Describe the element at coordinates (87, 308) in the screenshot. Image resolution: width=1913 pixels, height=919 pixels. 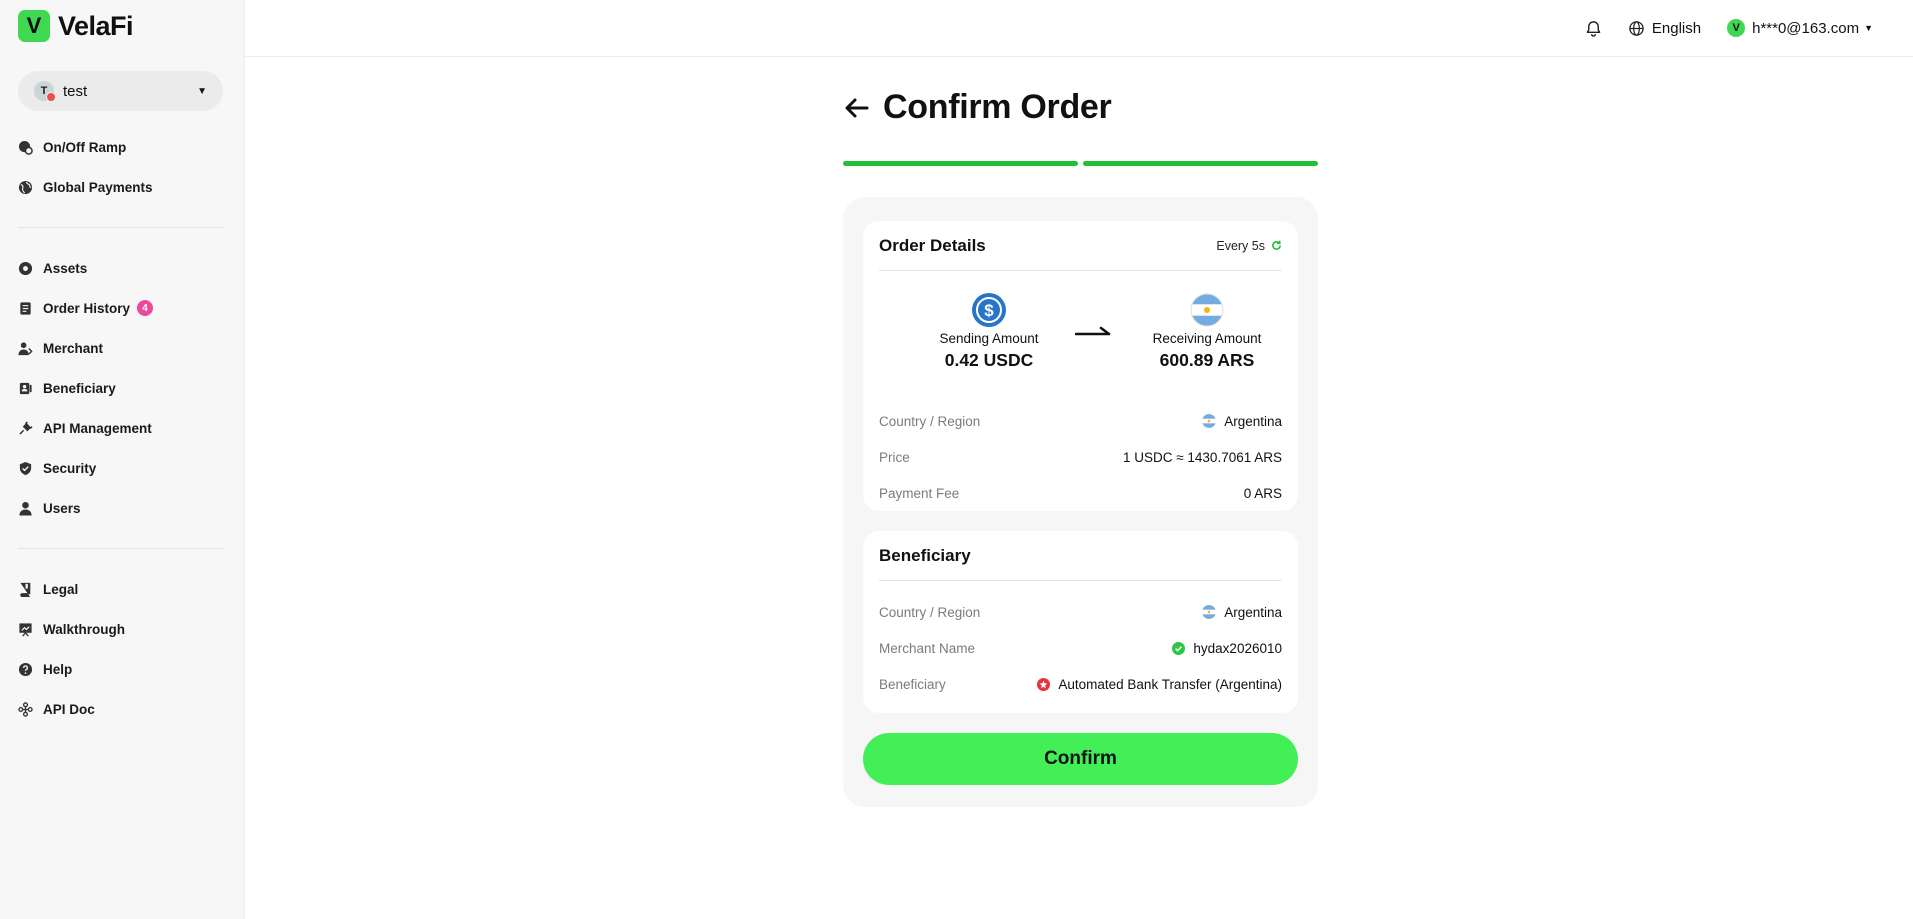
I see `sidebar-item-label: Order History` at that location.